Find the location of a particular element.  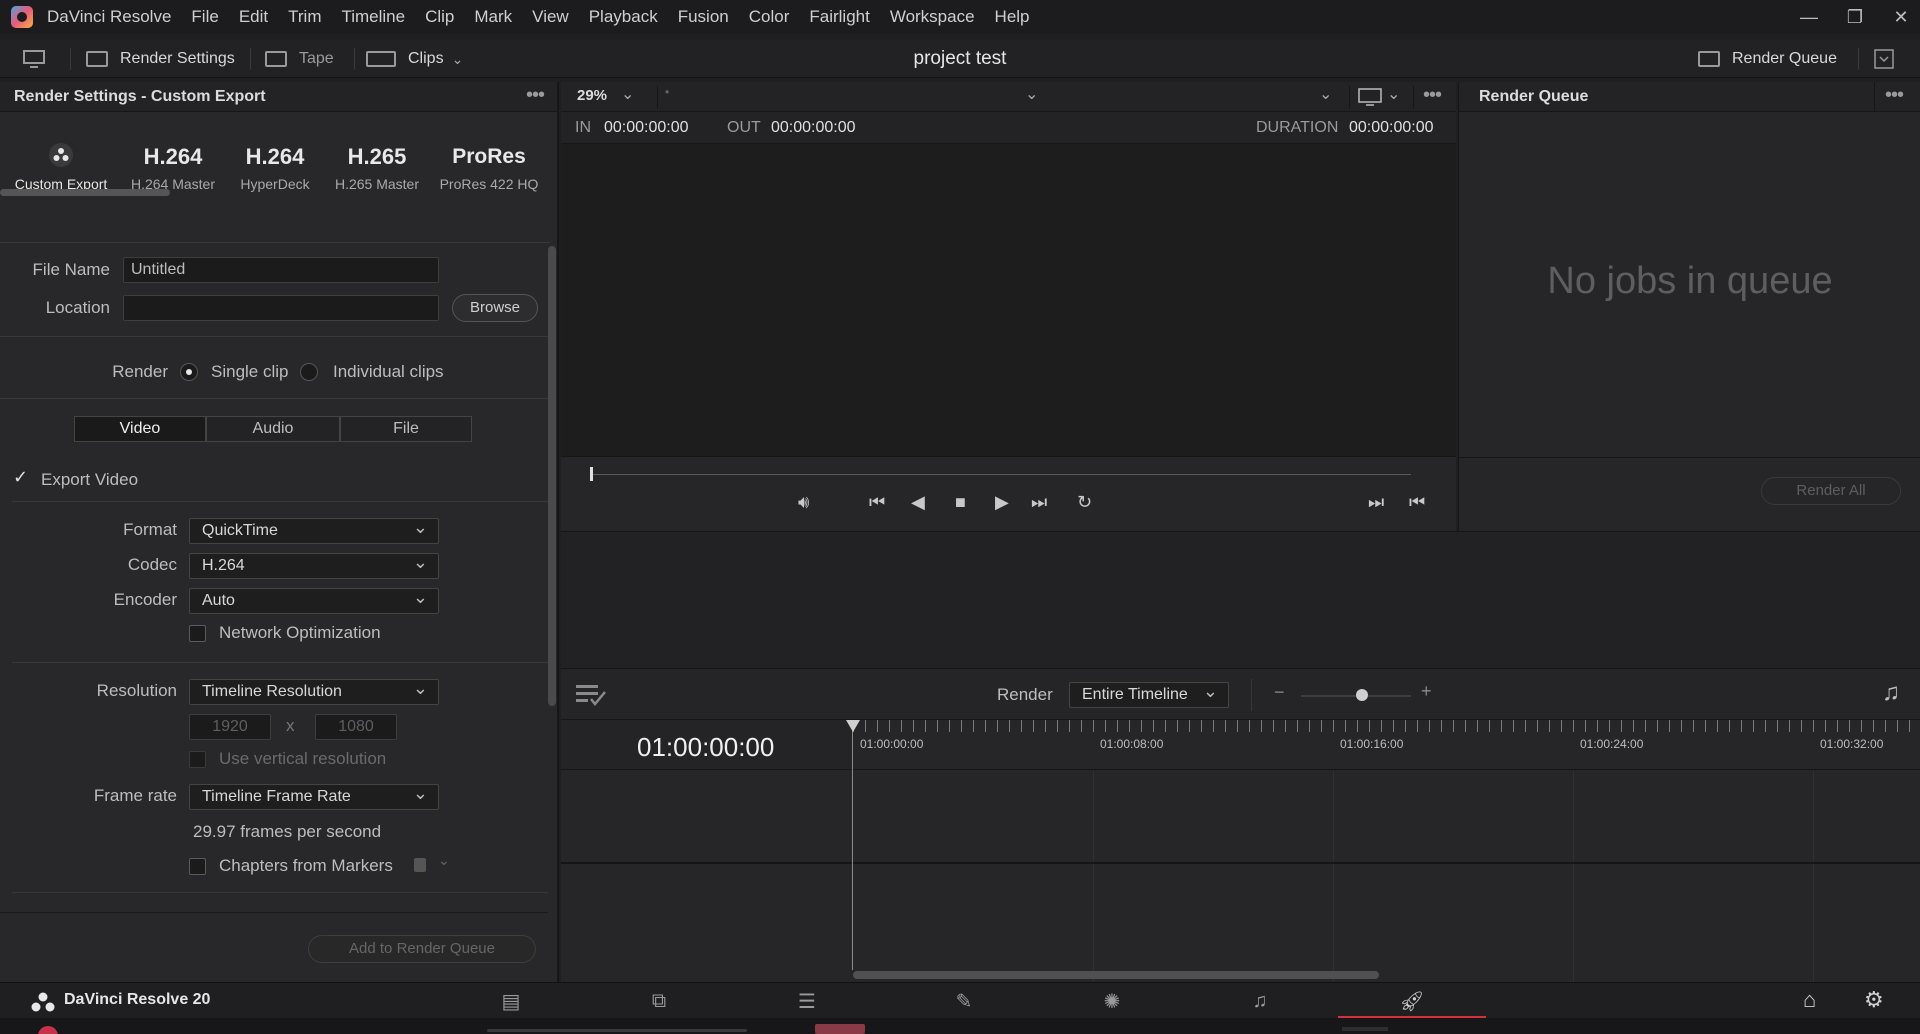

clips-button: Clips ⌄ is located at coordinates (414, 59).